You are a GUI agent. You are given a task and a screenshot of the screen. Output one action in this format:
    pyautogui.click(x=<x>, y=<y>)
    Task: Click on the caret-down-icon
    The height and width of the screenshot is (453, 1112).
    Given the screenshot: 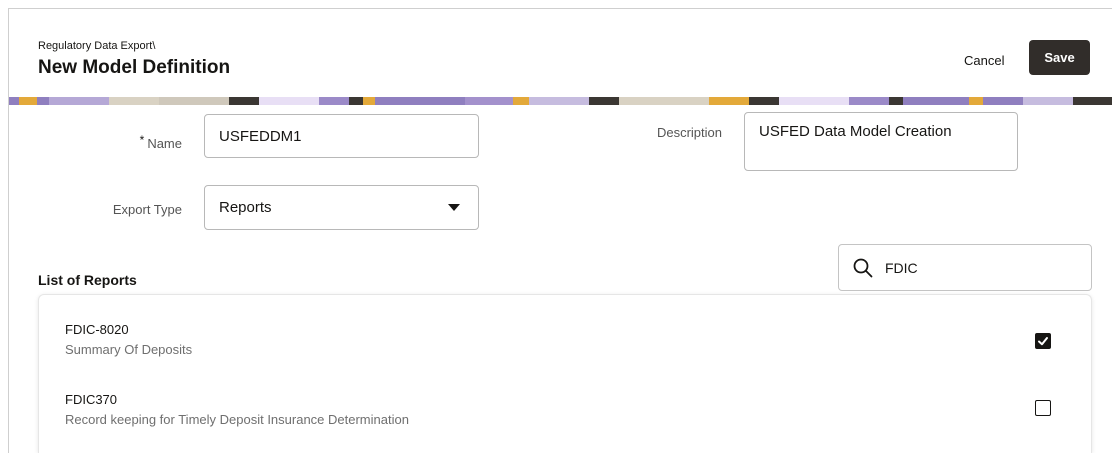 What is the action you would take?
    pyautogui.click(x=454, y=207)
    